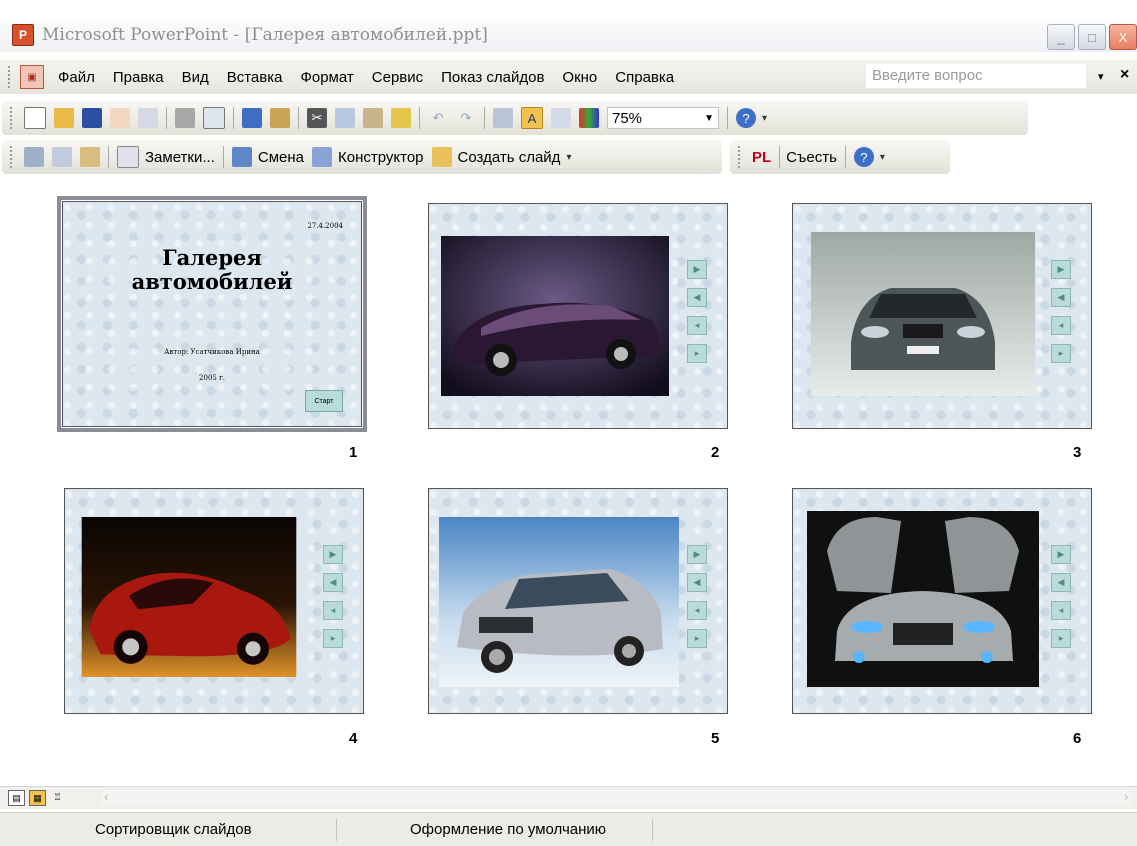 The image size is (1137, 846). Describe the element at coordinates (840, 157) in the screenshot. I see `extra-toolbar: PL Съесть ? ▾` at that location.